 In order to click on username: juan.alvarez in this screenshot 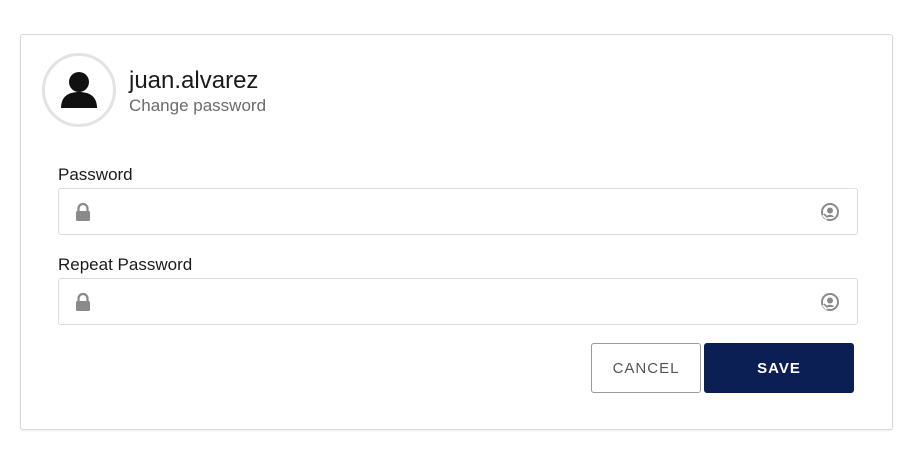, I will do `click(194, 80)`.